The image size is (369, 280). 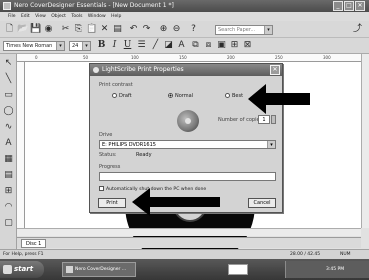 I want to click on vertical-ruler, so click(x=21, y=145).